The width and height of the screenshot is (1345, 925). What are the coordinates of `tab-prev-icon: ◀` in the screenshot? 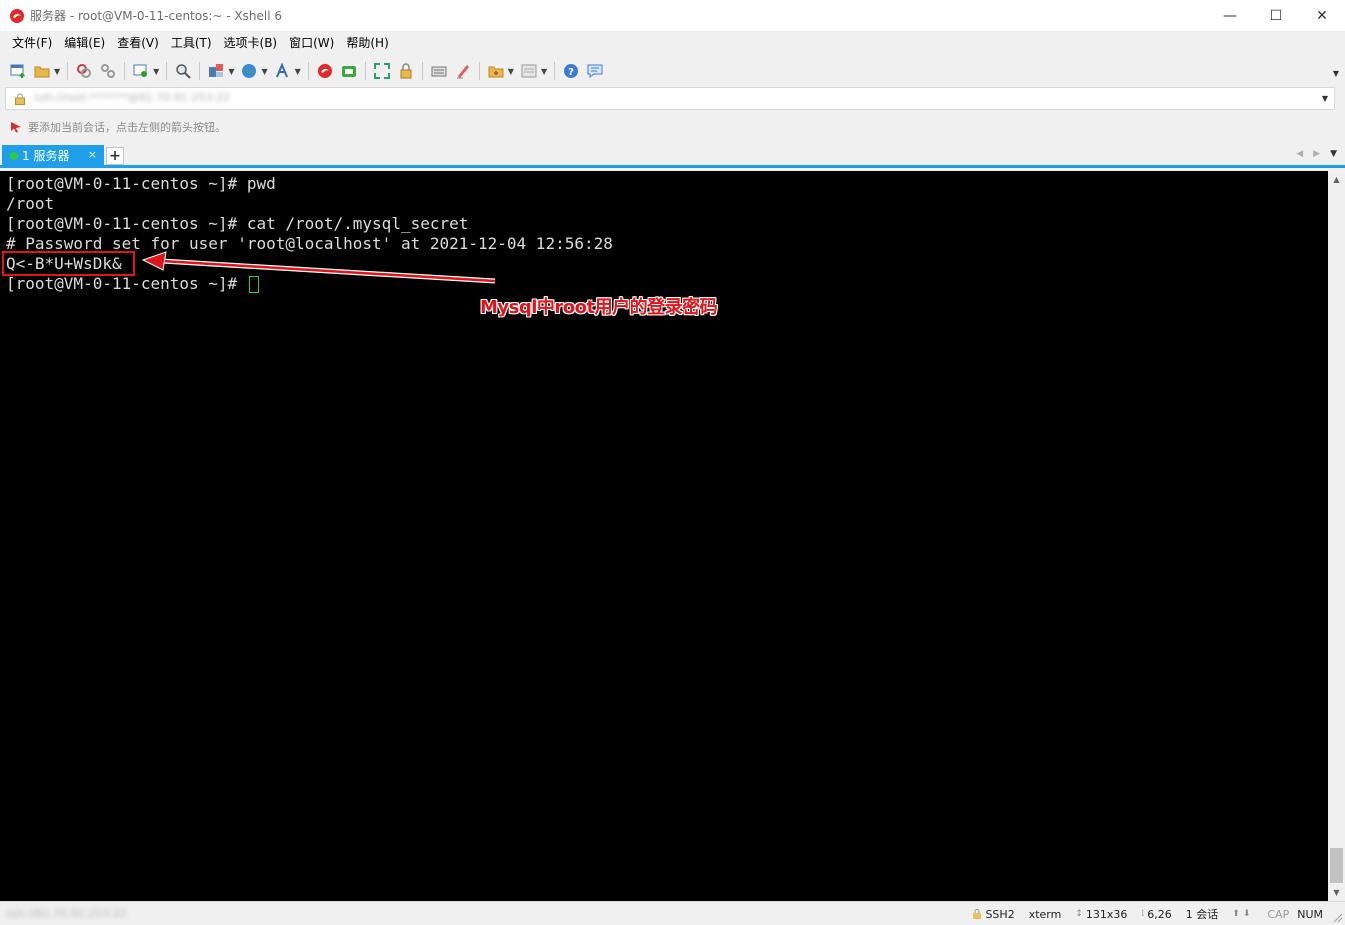 It's located at (1299, 154).